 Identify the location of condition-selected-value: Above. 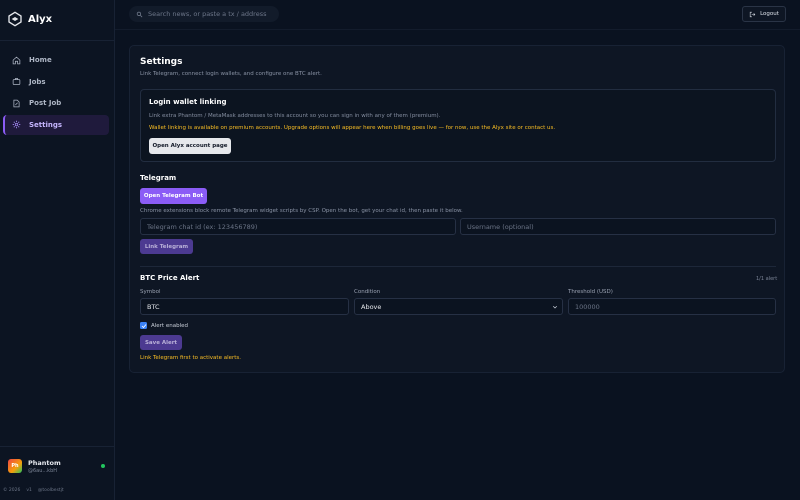
(371, 306).